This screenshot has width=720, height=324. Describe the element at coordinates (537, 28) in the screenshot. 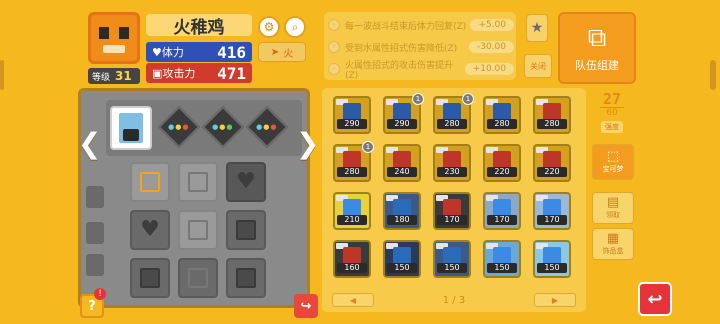

I see `star-icon: ★` at that location.